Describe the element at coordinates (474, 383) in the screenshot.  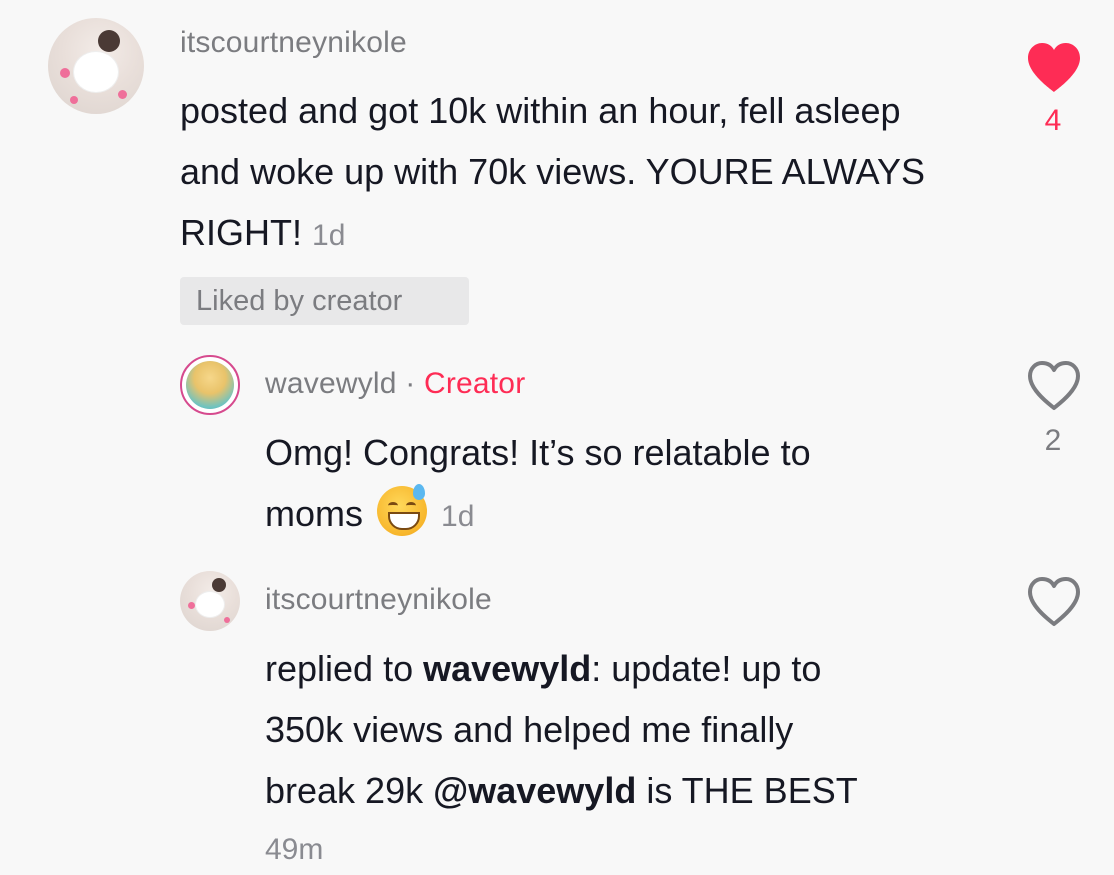
I see `creator-label: Creator` at that location.